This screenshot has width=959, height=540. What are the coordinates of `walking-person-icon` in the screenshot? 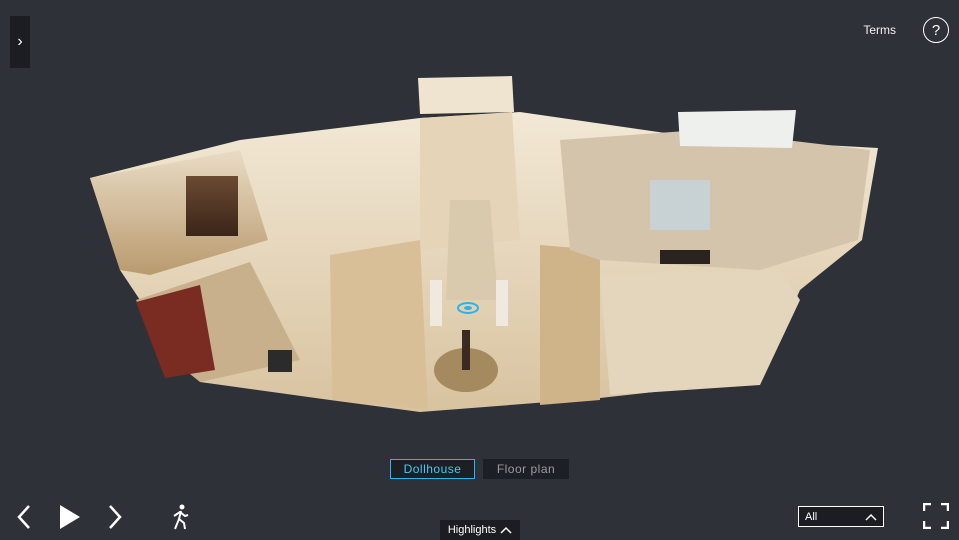 It's located at (181, 517).